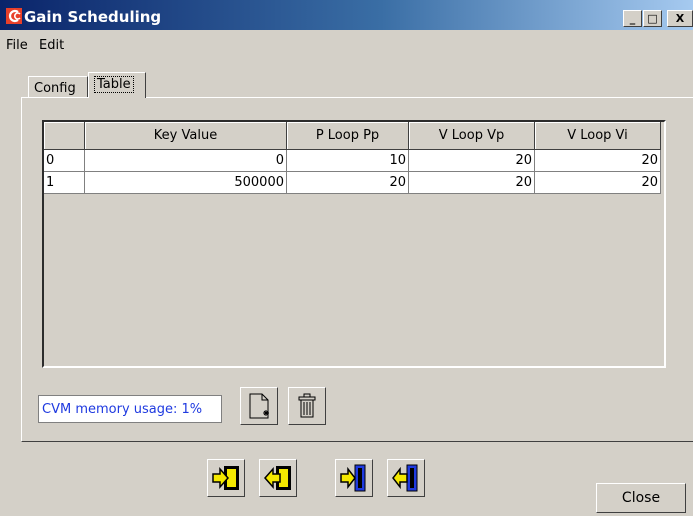 This screenshot has height=516, width=693. Describe the element at coordinates (51, 45) in the screenshot. I see `menu-edit: Edit` at that location.